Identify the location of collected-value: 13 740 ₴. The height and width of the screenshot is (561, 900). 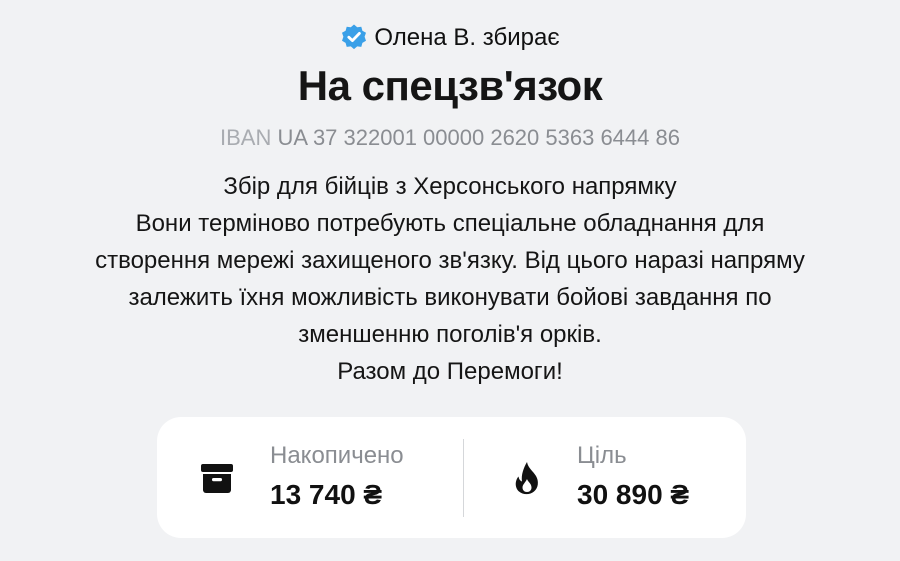
(326, 494).